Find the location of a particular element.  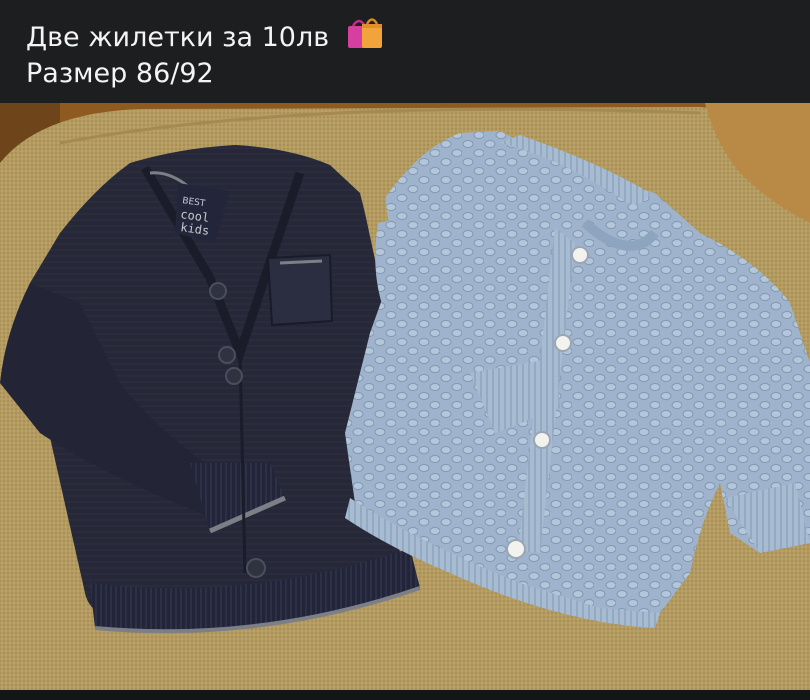

caption-line-1: Две жилетки за 10лв is located at coordinates (206, 36).